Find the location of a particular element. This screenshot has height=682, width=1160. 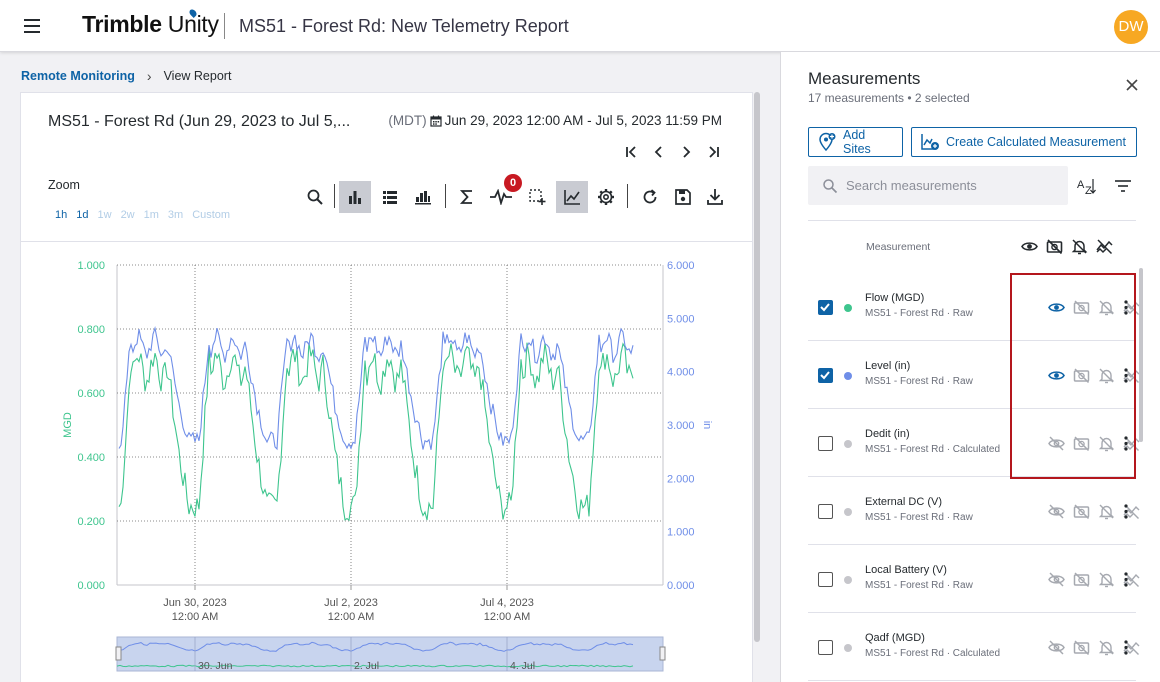

measurement-name: Level (in) is located at coordinates (888, 366).